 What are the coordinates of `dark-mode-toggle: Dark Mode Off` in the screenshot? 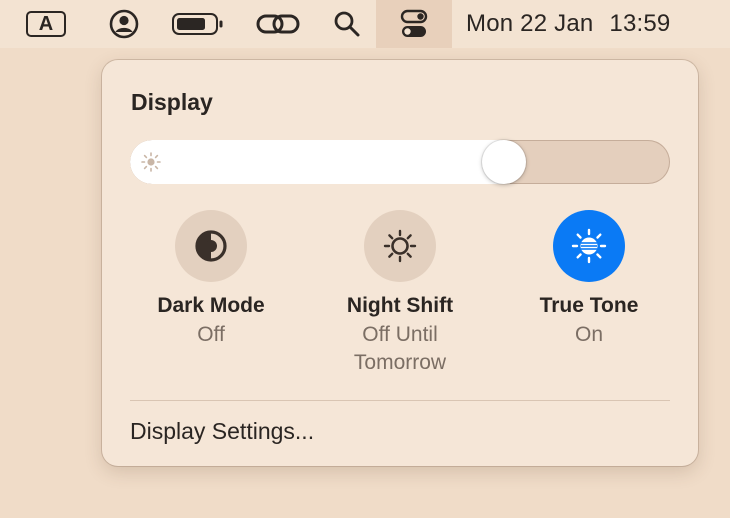 It's located at (211, 279).